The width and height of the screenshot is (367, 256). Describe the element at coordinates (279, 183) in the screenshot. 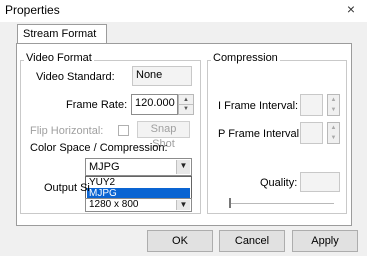

I see `quality-label: Quality:` at that location.